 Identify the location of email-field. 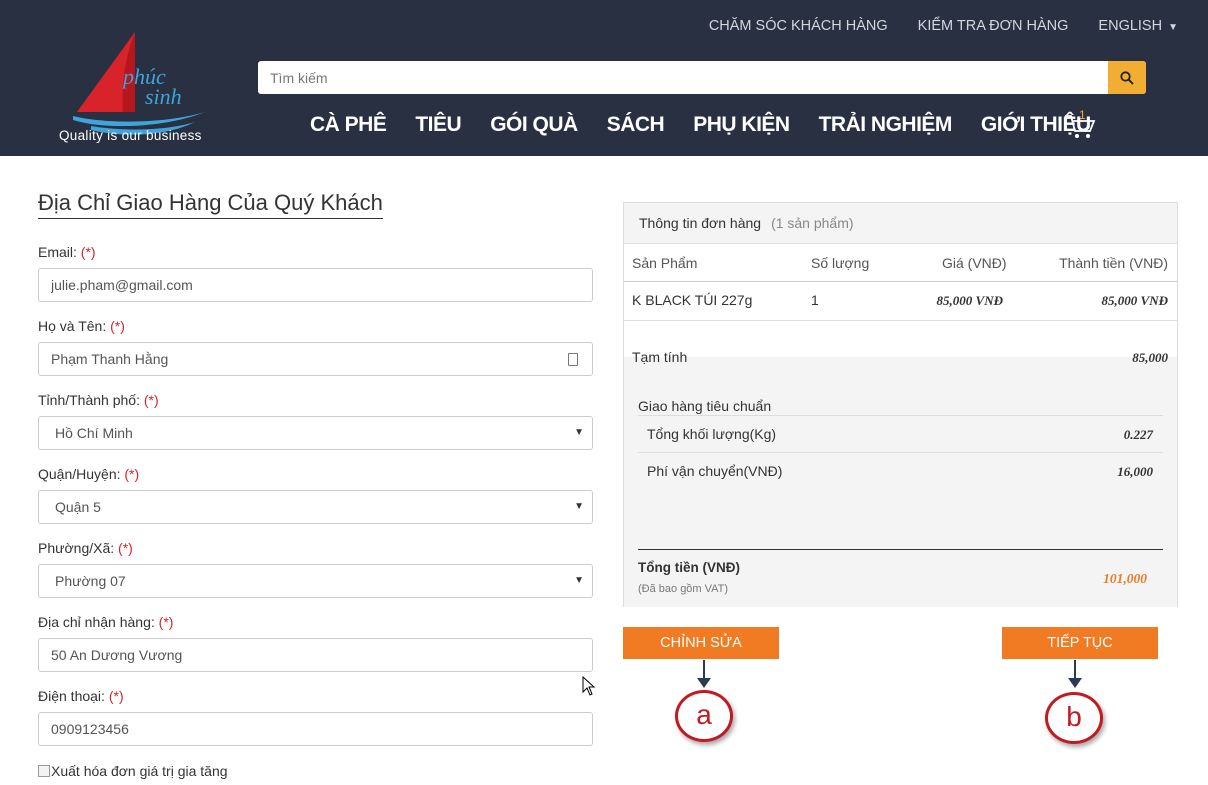
(315, 285).